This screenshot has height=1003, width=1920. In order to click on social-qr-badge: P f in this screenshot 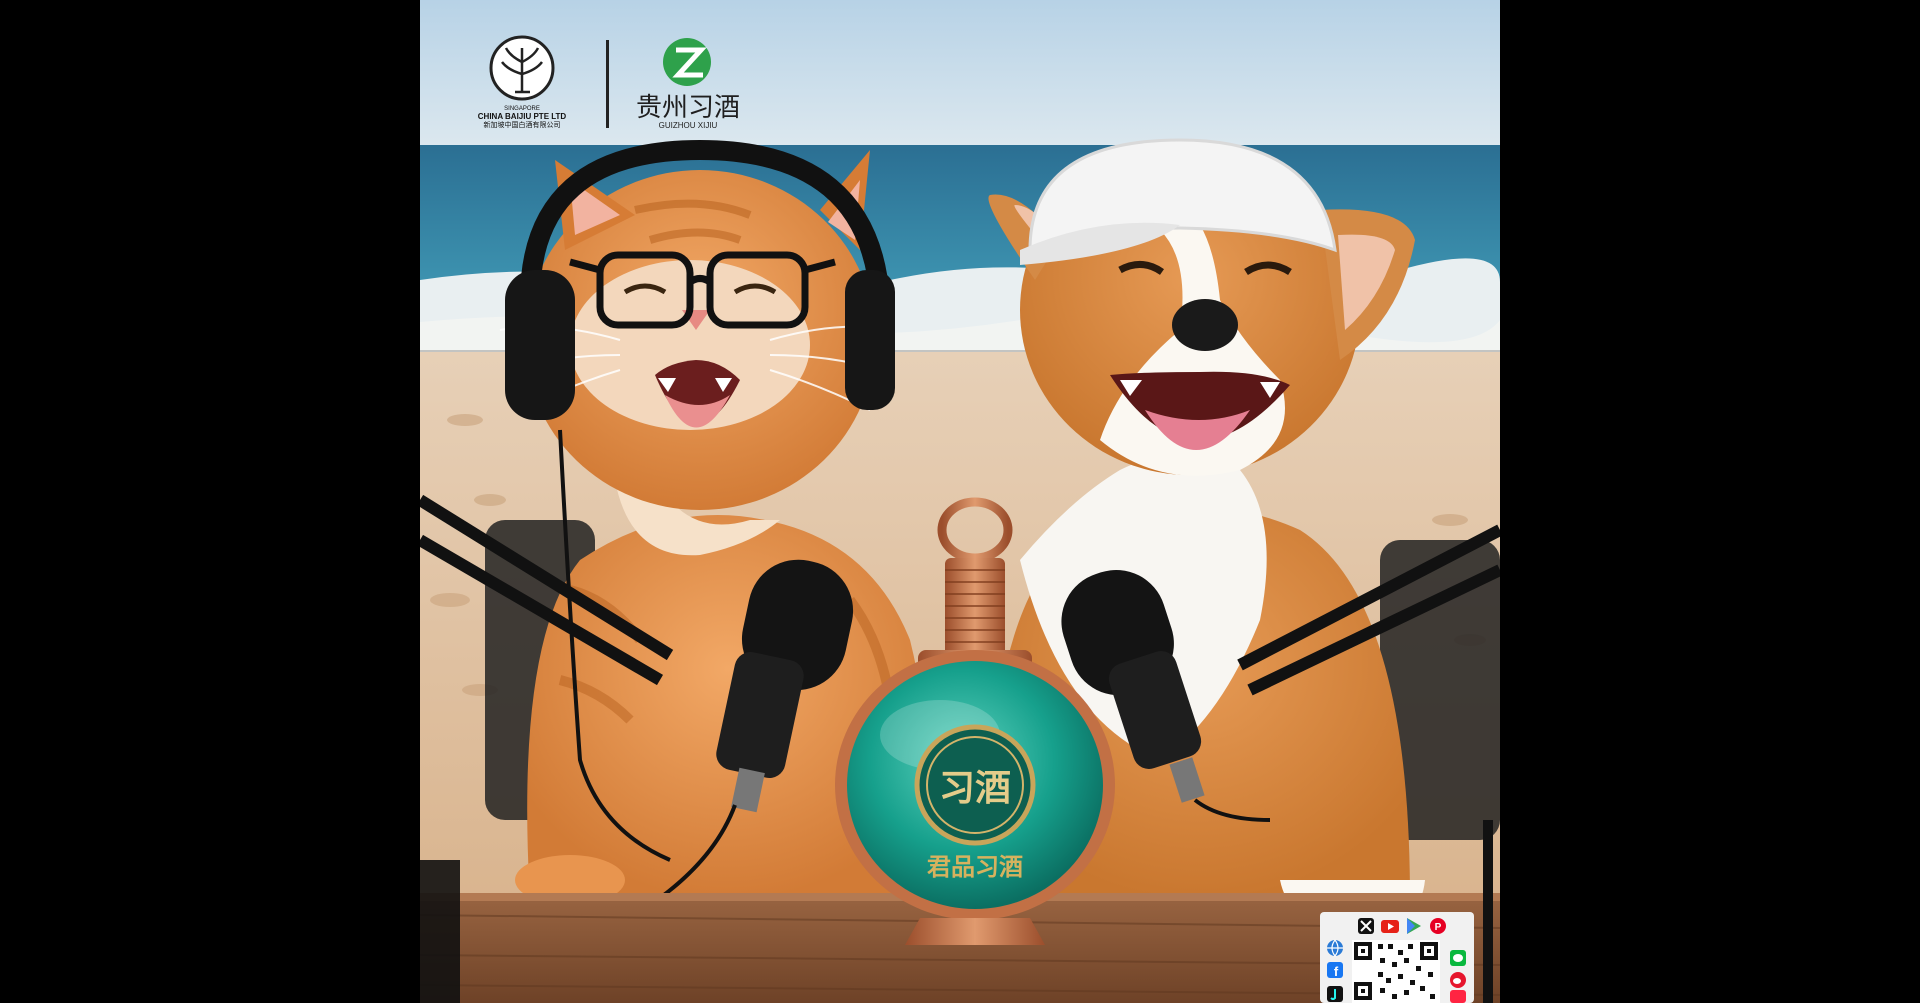, I will do `click(1397, 957)`.